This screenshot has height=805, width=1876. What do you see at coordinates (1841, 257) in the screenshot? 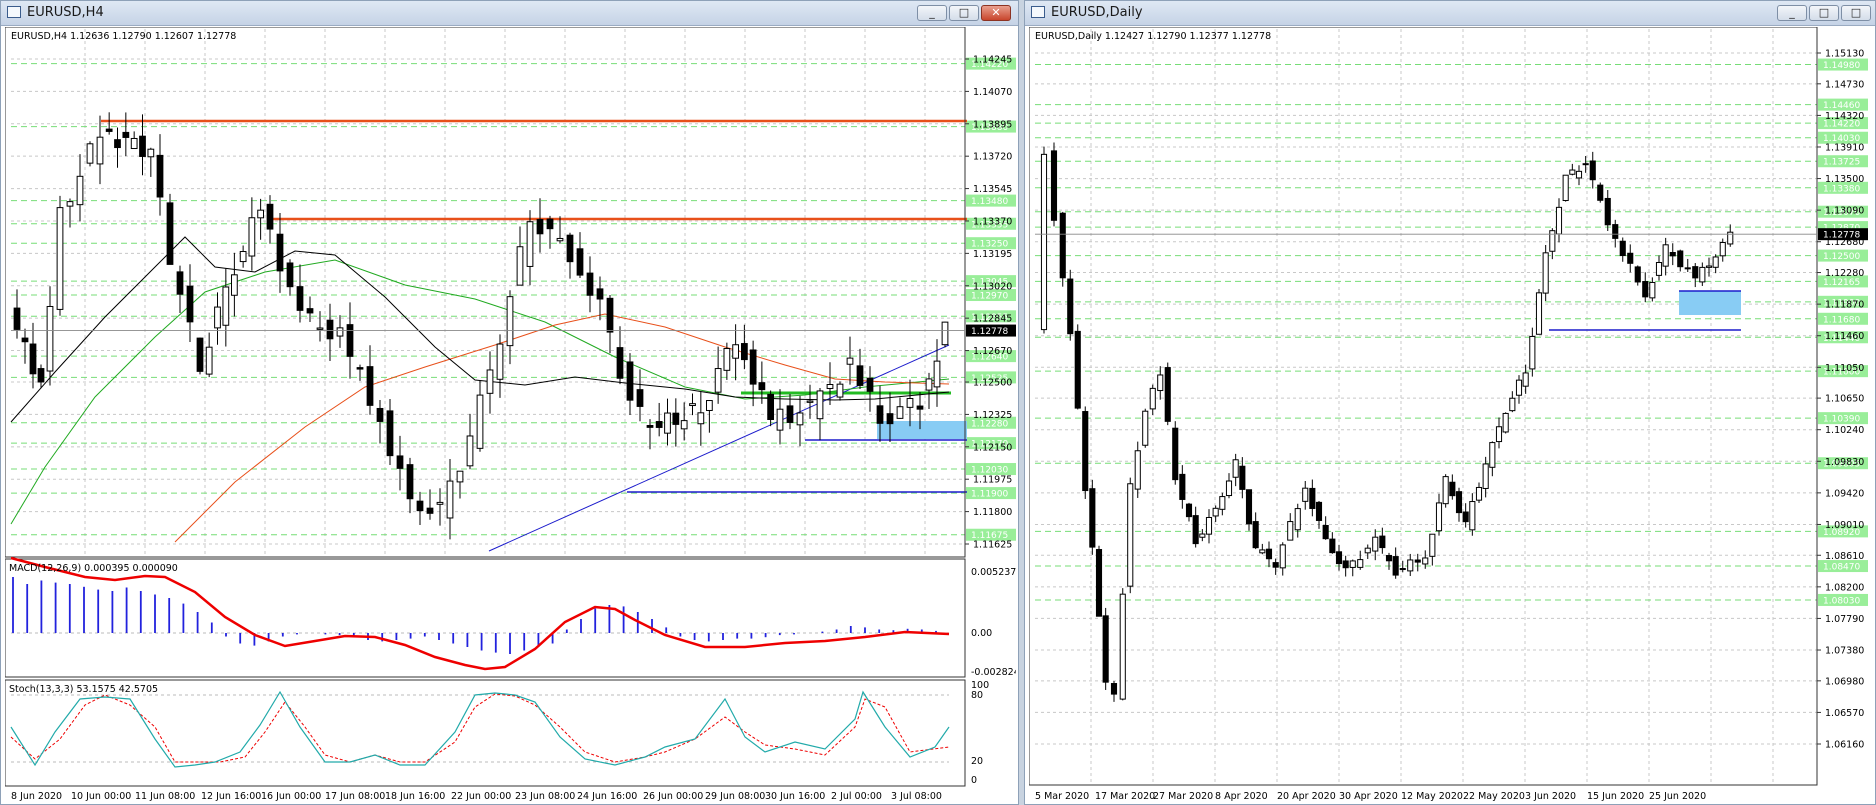
I see `level-label: 1.12500` at bounding box center [1841, 257].